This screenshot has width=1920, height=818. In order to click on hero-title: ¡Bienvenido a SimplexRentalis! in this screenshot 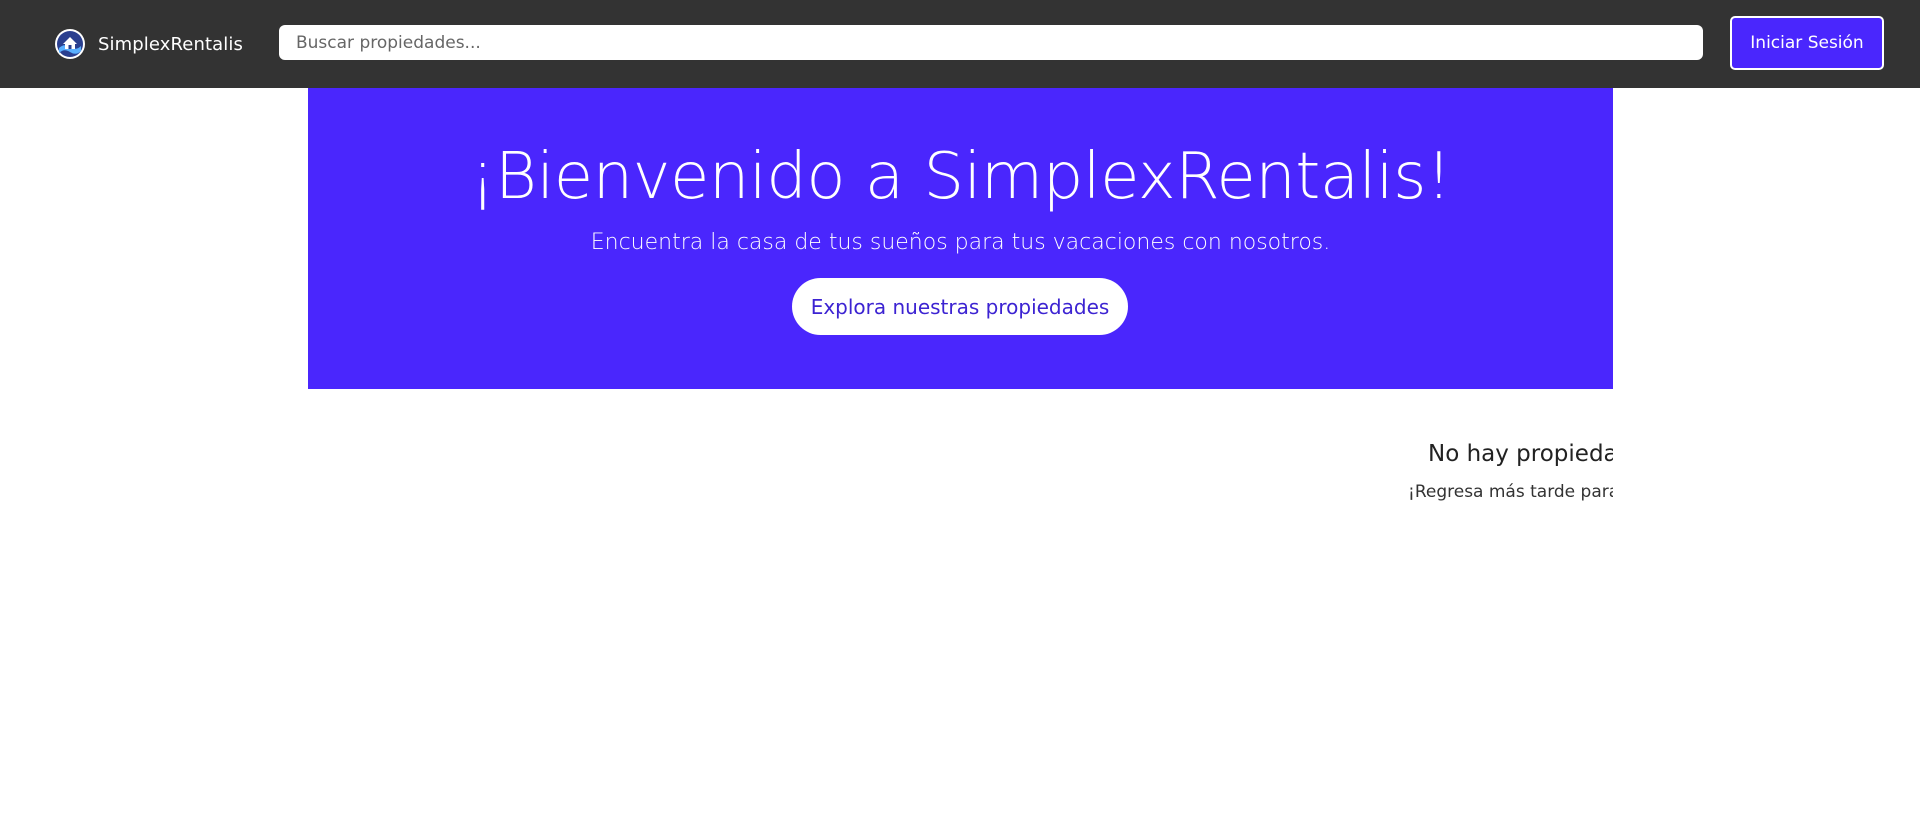, I will do `click(960, 177)`.